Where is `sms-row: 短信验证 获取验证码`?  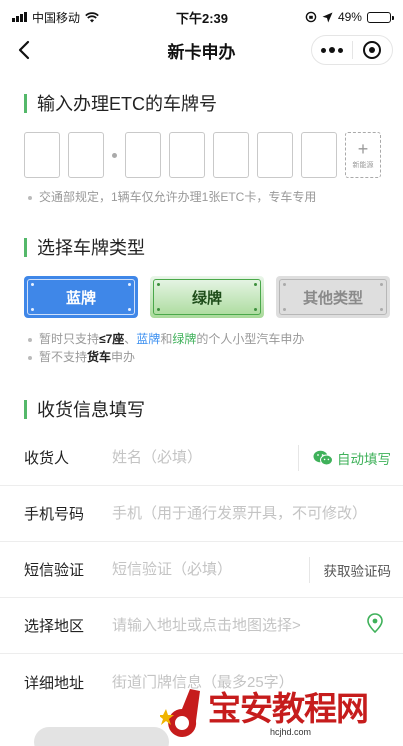 sms-row: 短信验证 获取验证码 is located at coordinates (201, 570).